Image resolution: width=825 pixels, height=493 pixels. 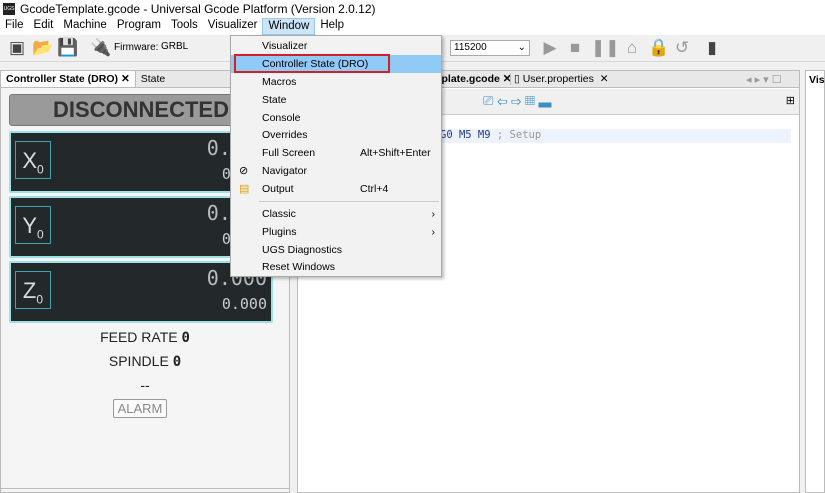 I want to click on tab-label: Controller State (DRO), so click(x=62, y=79).